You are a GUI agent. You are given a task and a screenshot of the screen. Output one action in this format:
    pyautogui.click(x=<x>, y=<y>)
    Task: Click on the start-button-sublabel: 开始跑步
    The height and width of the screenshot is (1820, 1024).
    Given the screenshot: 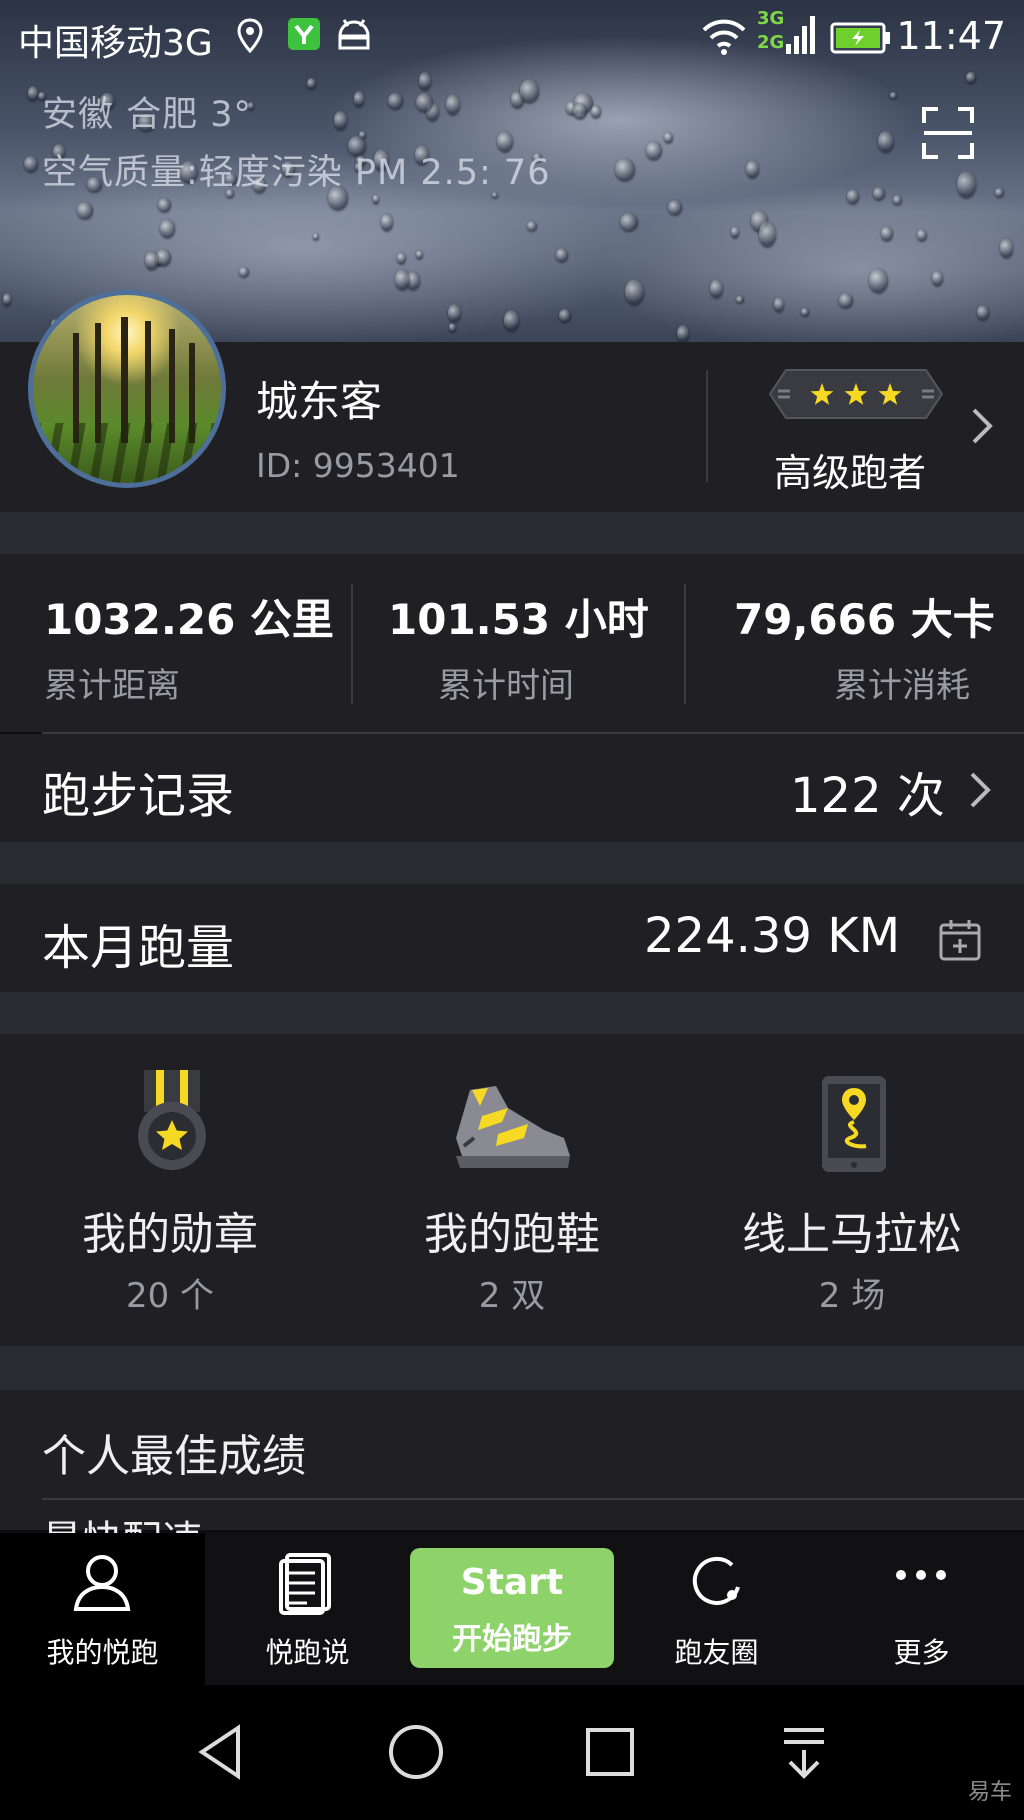 What is the action you would take?
    pyautogui.click(x=512, y=1639)
    